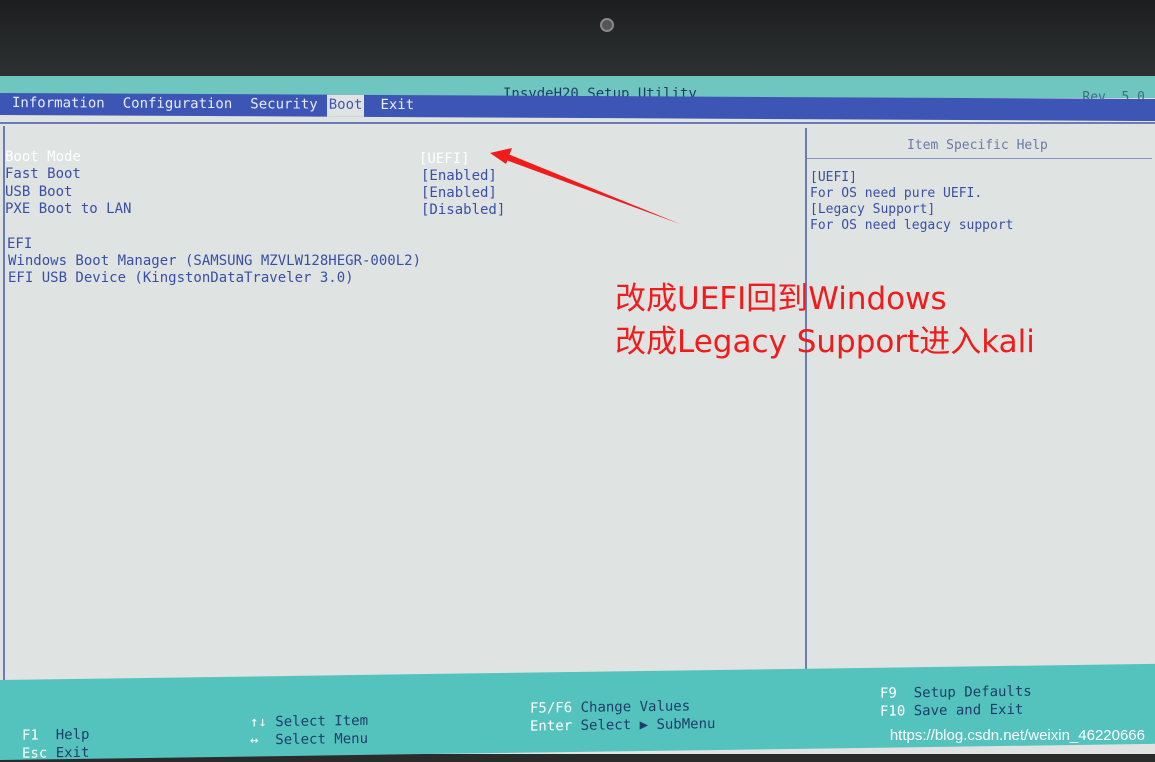 This screenshot has width=1155, height=762. What do you see at coordinates (825, 342) in the screenshot?
I see `annotation-line: 改成Legacy Support进入kali` at bounding box center [825, 342].